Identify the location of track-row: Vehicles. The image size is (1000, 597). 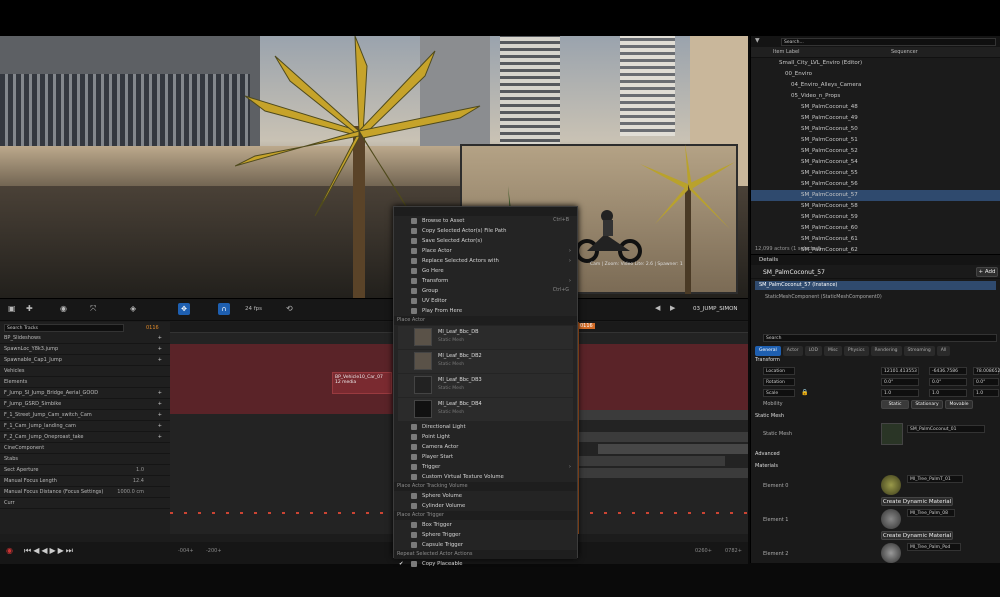
(85, 371).